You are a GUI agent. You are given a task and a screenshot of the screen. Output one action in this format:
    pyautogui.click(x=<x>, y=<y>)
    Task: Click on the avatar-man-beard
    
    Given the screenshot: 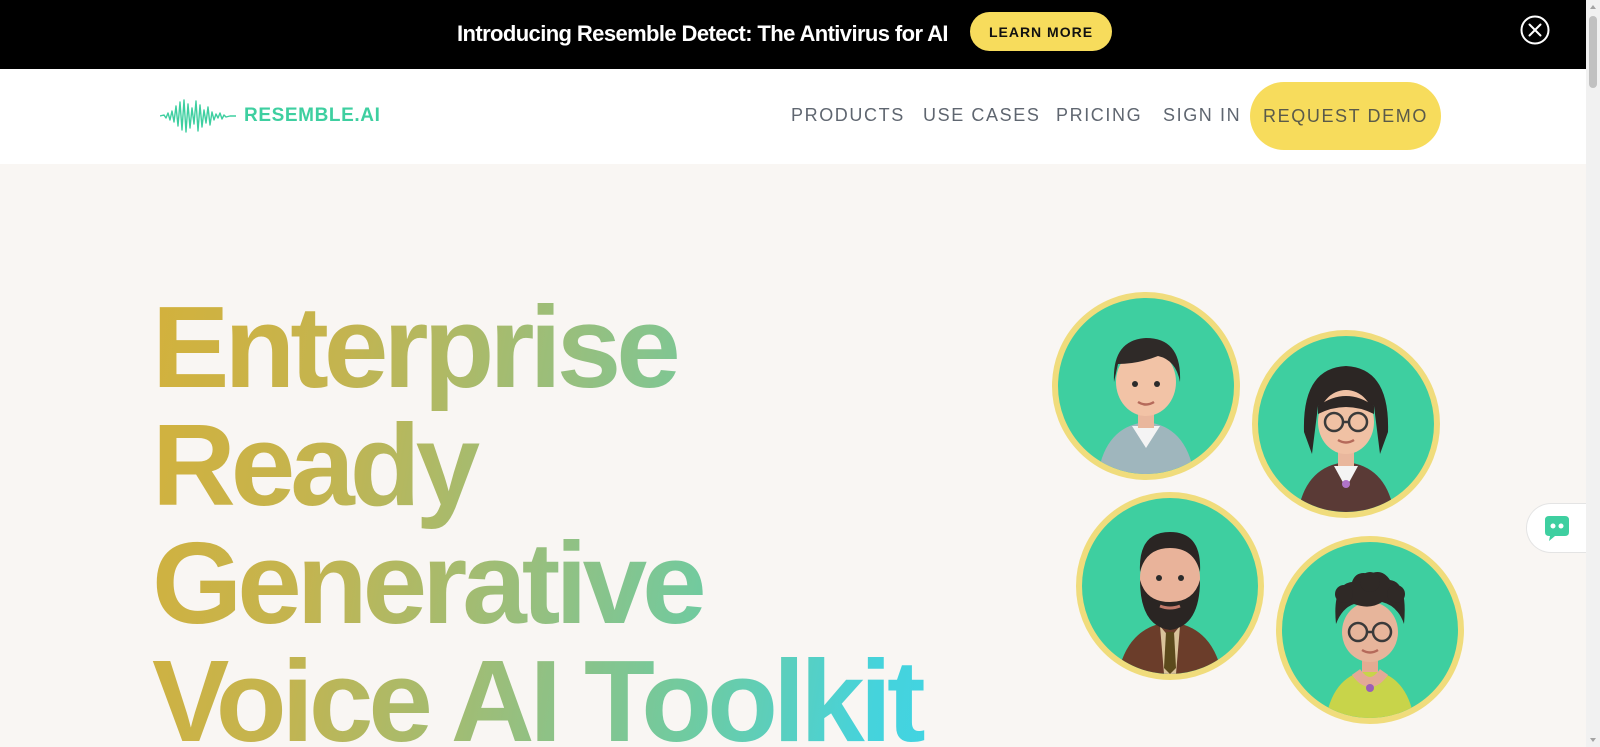 What is the action you would take?
    pyautogui.click(x=1170, y=586)
    